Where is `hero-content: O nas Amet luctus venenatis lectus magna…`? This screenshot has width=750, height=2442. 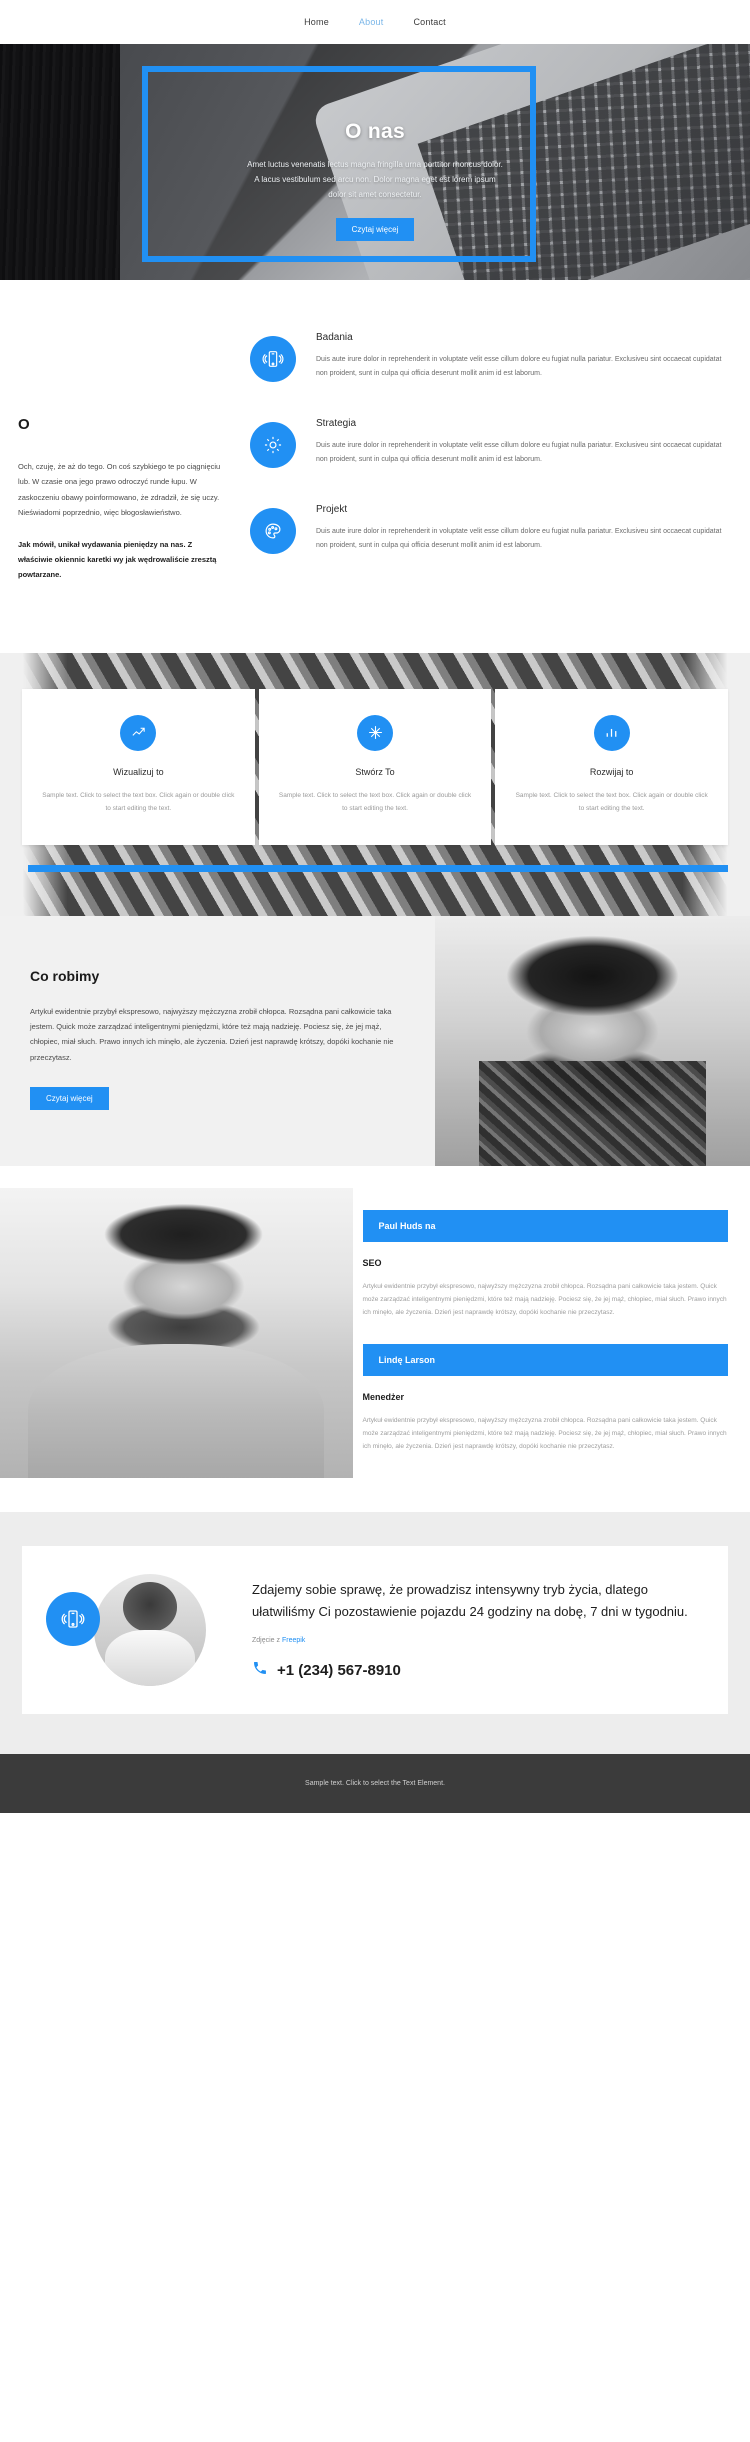
hero-content: O nas Amet luctus venenatis lectus magna… is located at coordinates (375, 181).